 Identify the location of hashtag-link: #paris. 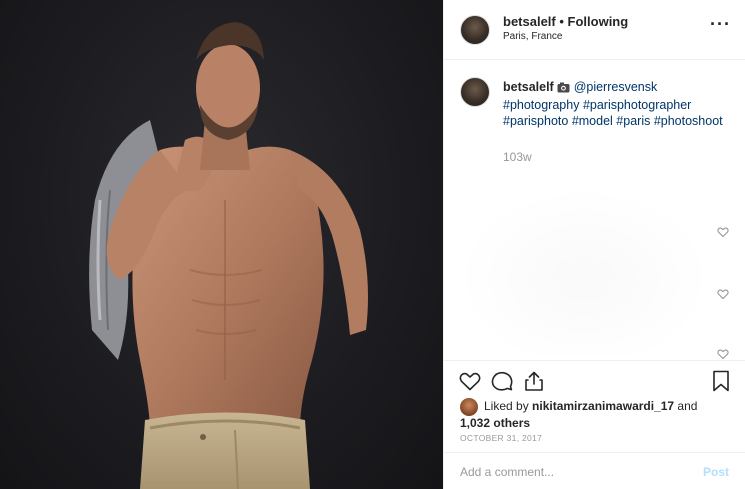
(633, 121).